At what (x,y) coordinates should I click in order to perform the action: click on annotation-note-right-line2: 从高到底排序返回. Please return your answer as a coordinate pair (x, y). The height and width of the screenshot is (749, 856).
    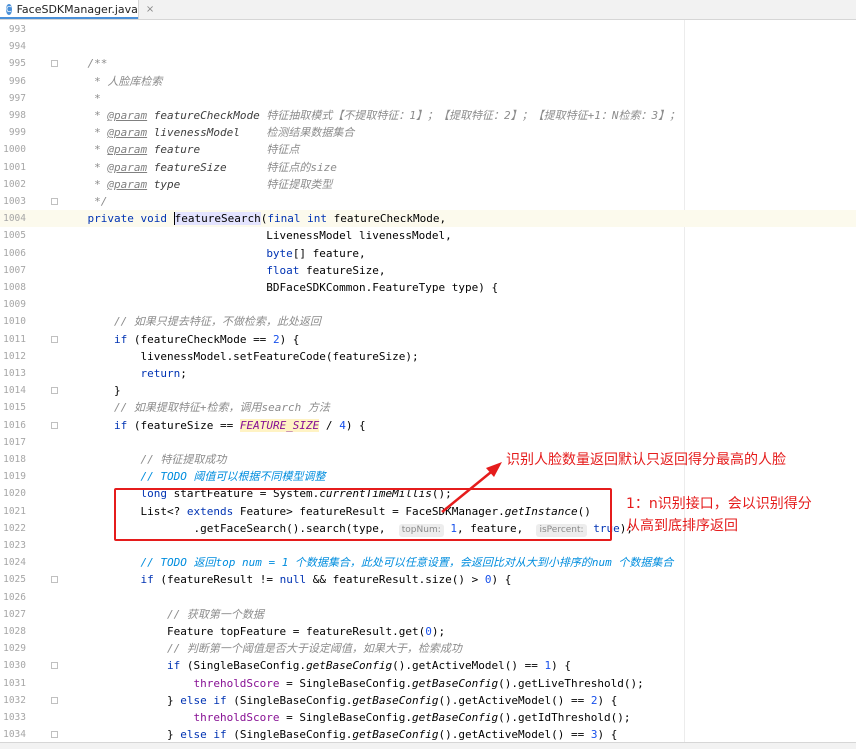
    Looking at the image, I should click on (682, 526).